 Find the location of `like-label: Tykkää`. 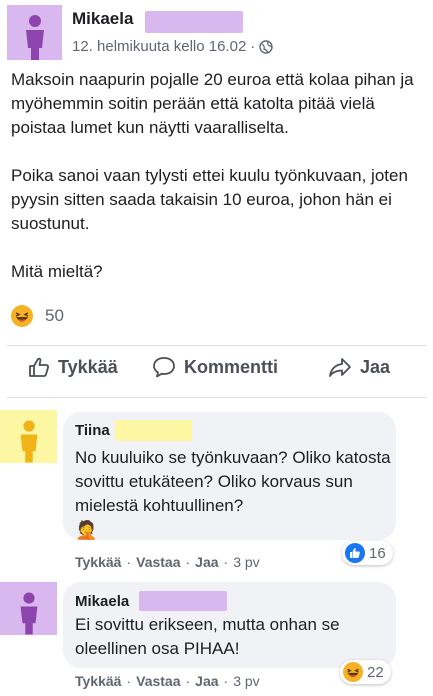

like-label: Tykkää is located at coordinates (88, 366).